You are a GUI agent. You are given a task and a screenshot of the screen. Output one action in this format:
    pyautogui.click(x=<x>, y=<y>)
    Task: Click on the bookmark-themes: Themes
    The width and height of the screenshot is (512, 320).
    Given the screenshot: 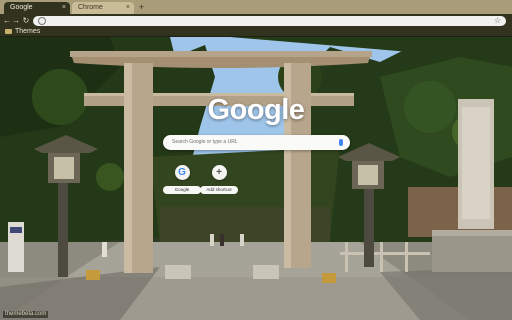 What is the action you would take?
    pyautogui.click(x=22, y=32)
    